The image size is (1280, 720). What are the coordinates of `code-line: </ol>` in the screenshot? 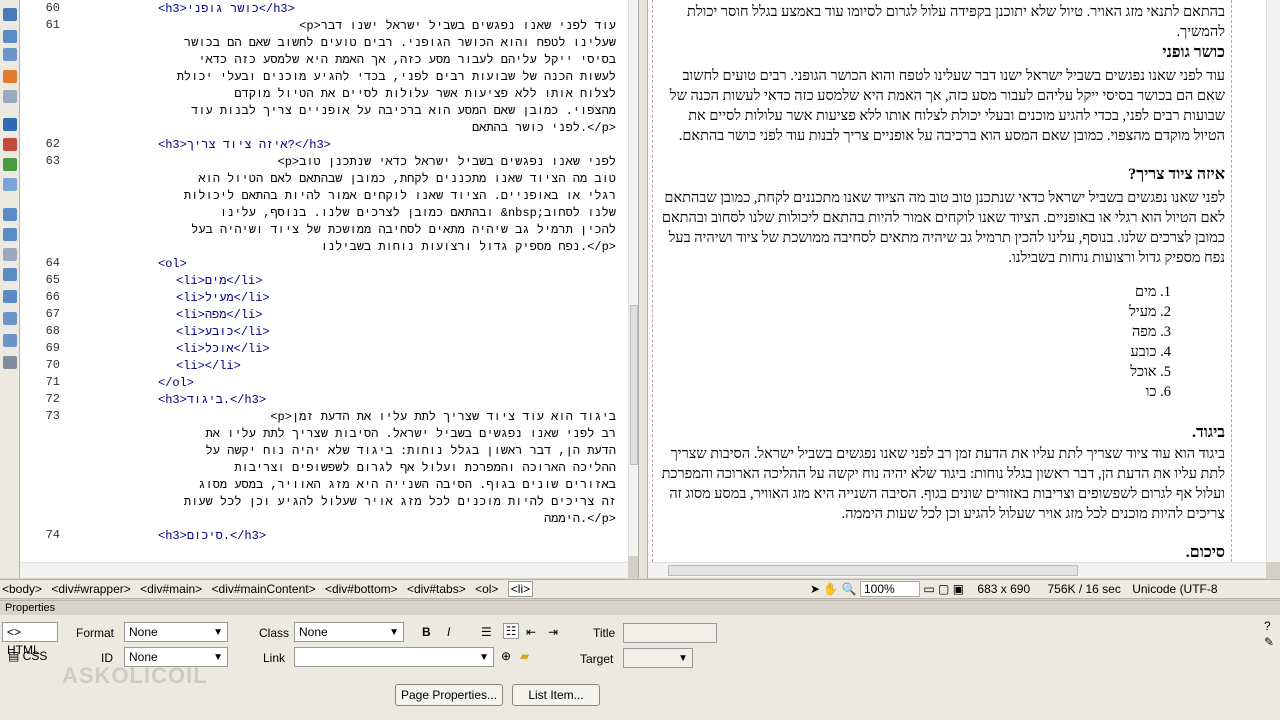 It's located at (176, 383).